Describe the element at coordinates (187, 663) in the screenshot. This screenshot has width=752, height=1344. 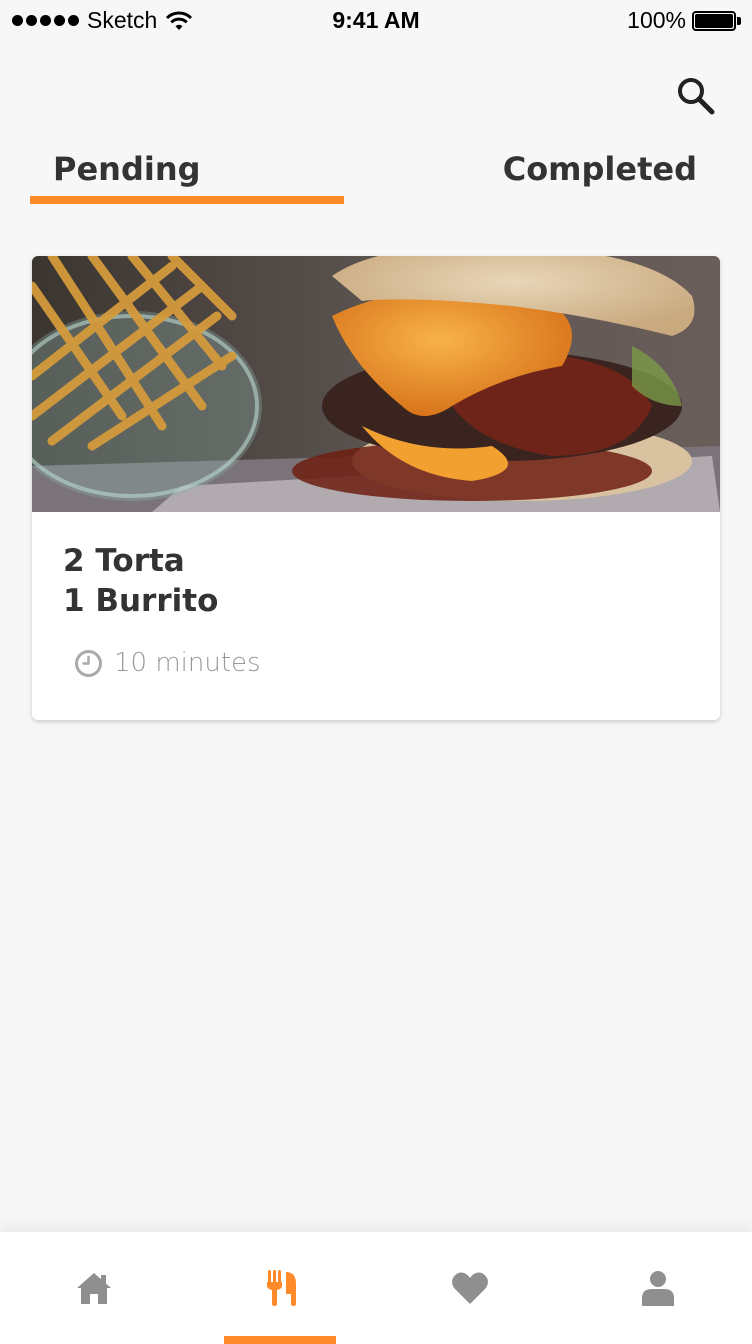
I see `eta-text: 10 minutes` at that location.